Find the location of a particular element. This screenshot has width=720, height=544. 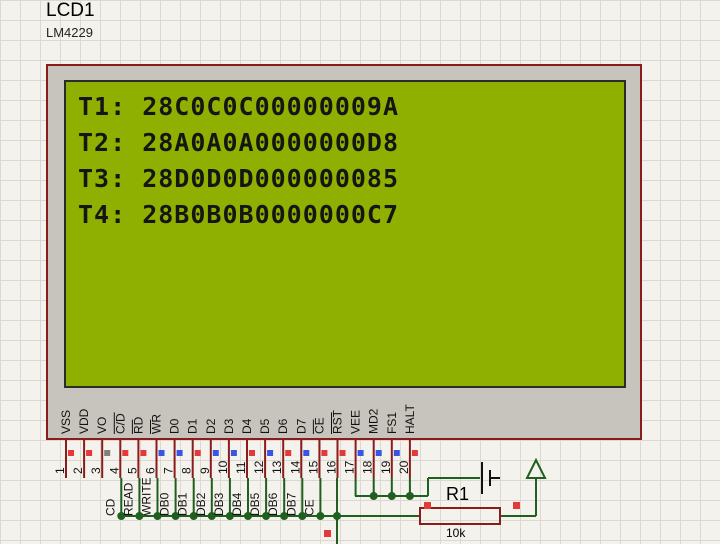

pin-number: 14 is located at coordinates (295, 467).